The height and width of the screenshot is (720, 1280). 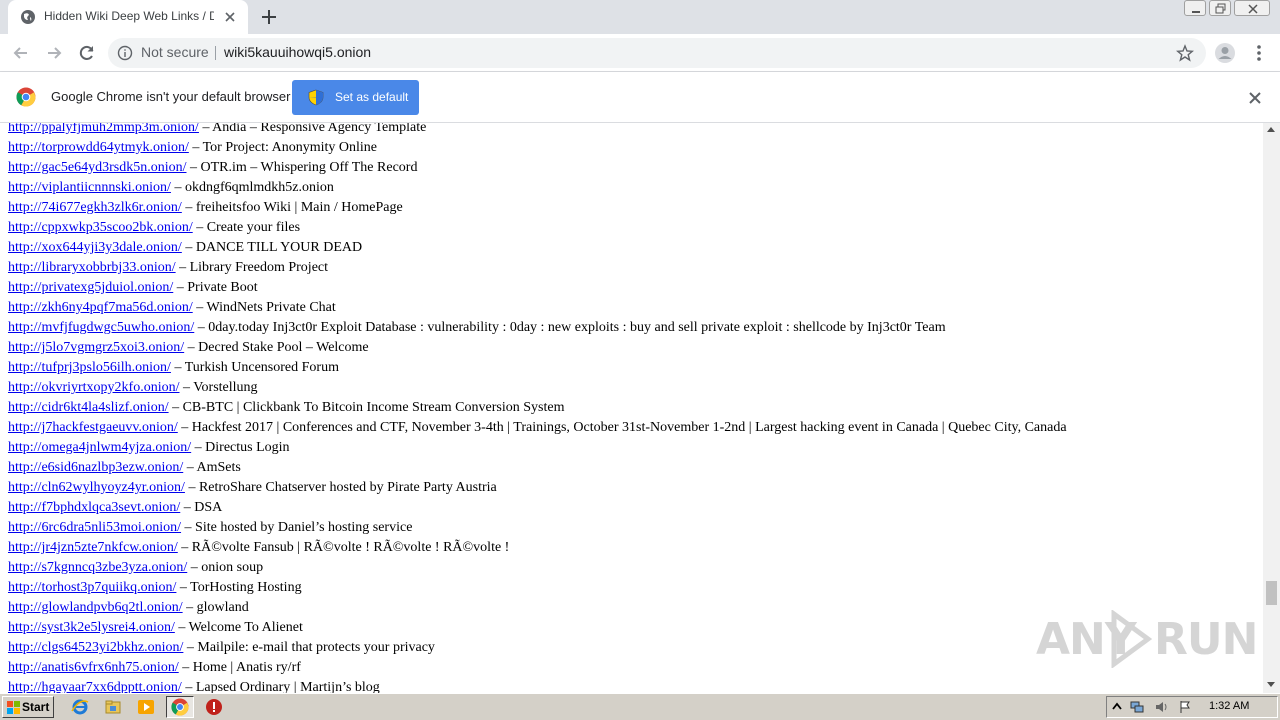 I want to click on onion-link: http://anatis6vfrx6nh75.onion/, so click(x=93, y=667).